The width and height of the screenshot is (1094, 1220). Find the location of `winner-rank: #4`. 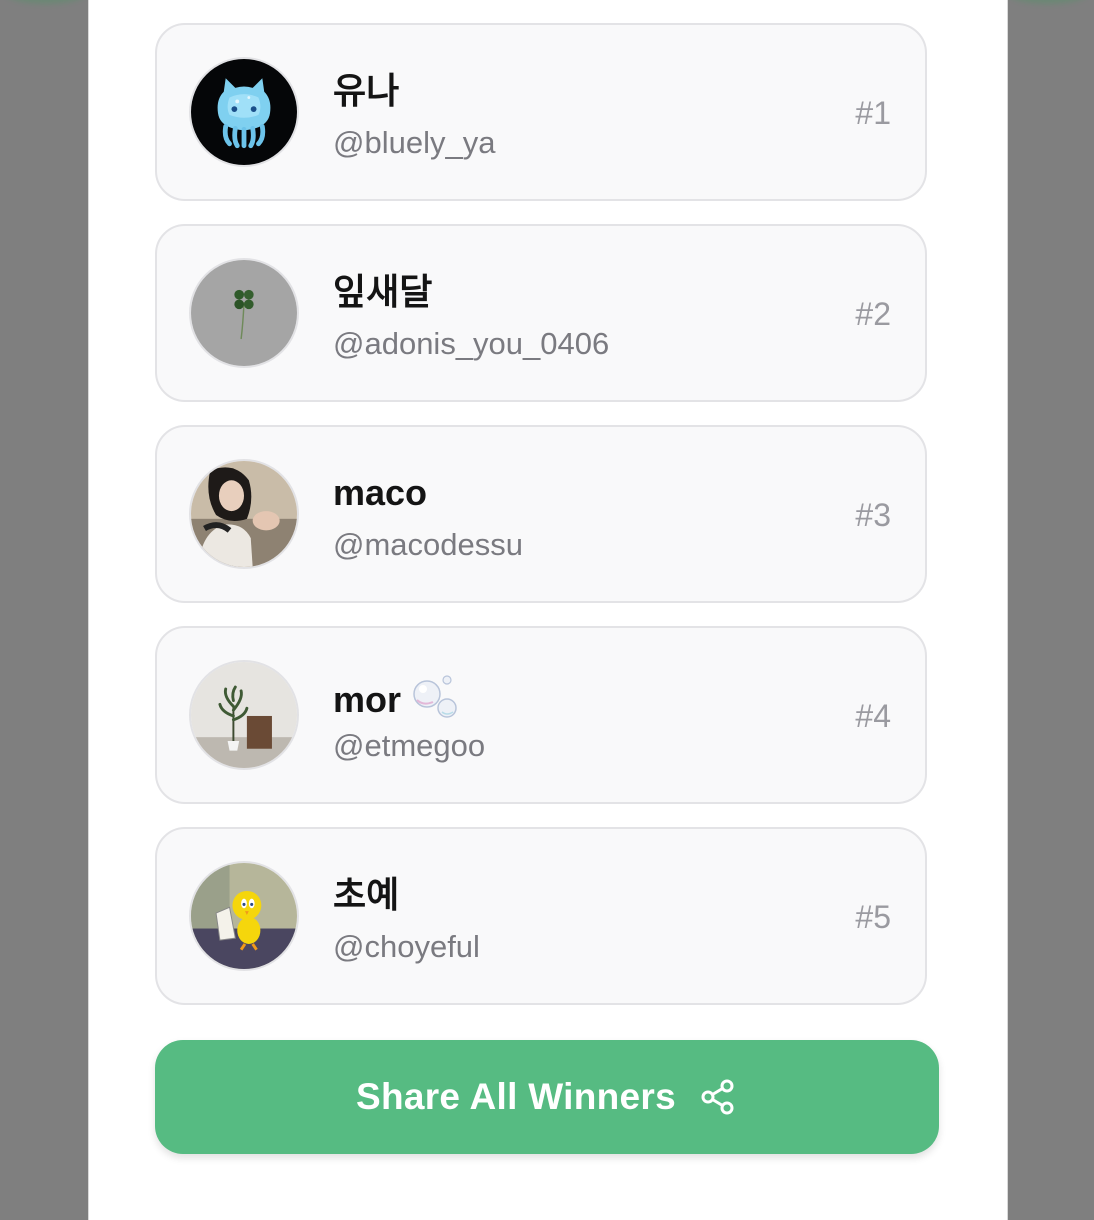

winner-rank: #4 is located at coordinates (873, 716).